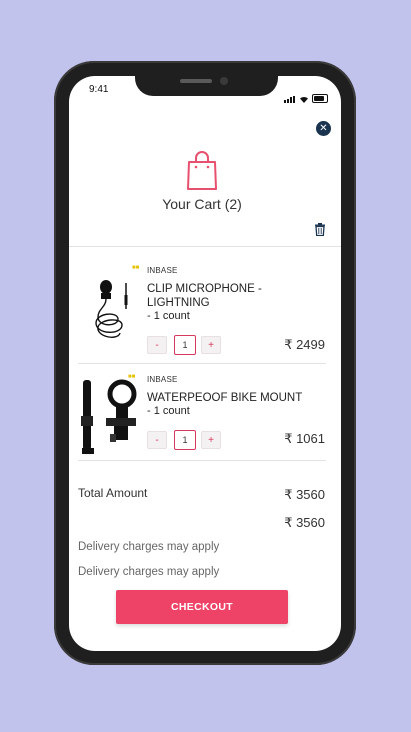  Describe the element at coordinates (204, 296) in the screenshot. I see `item-name: CLIP MICROPHONE - LIGHTNING` at that location.